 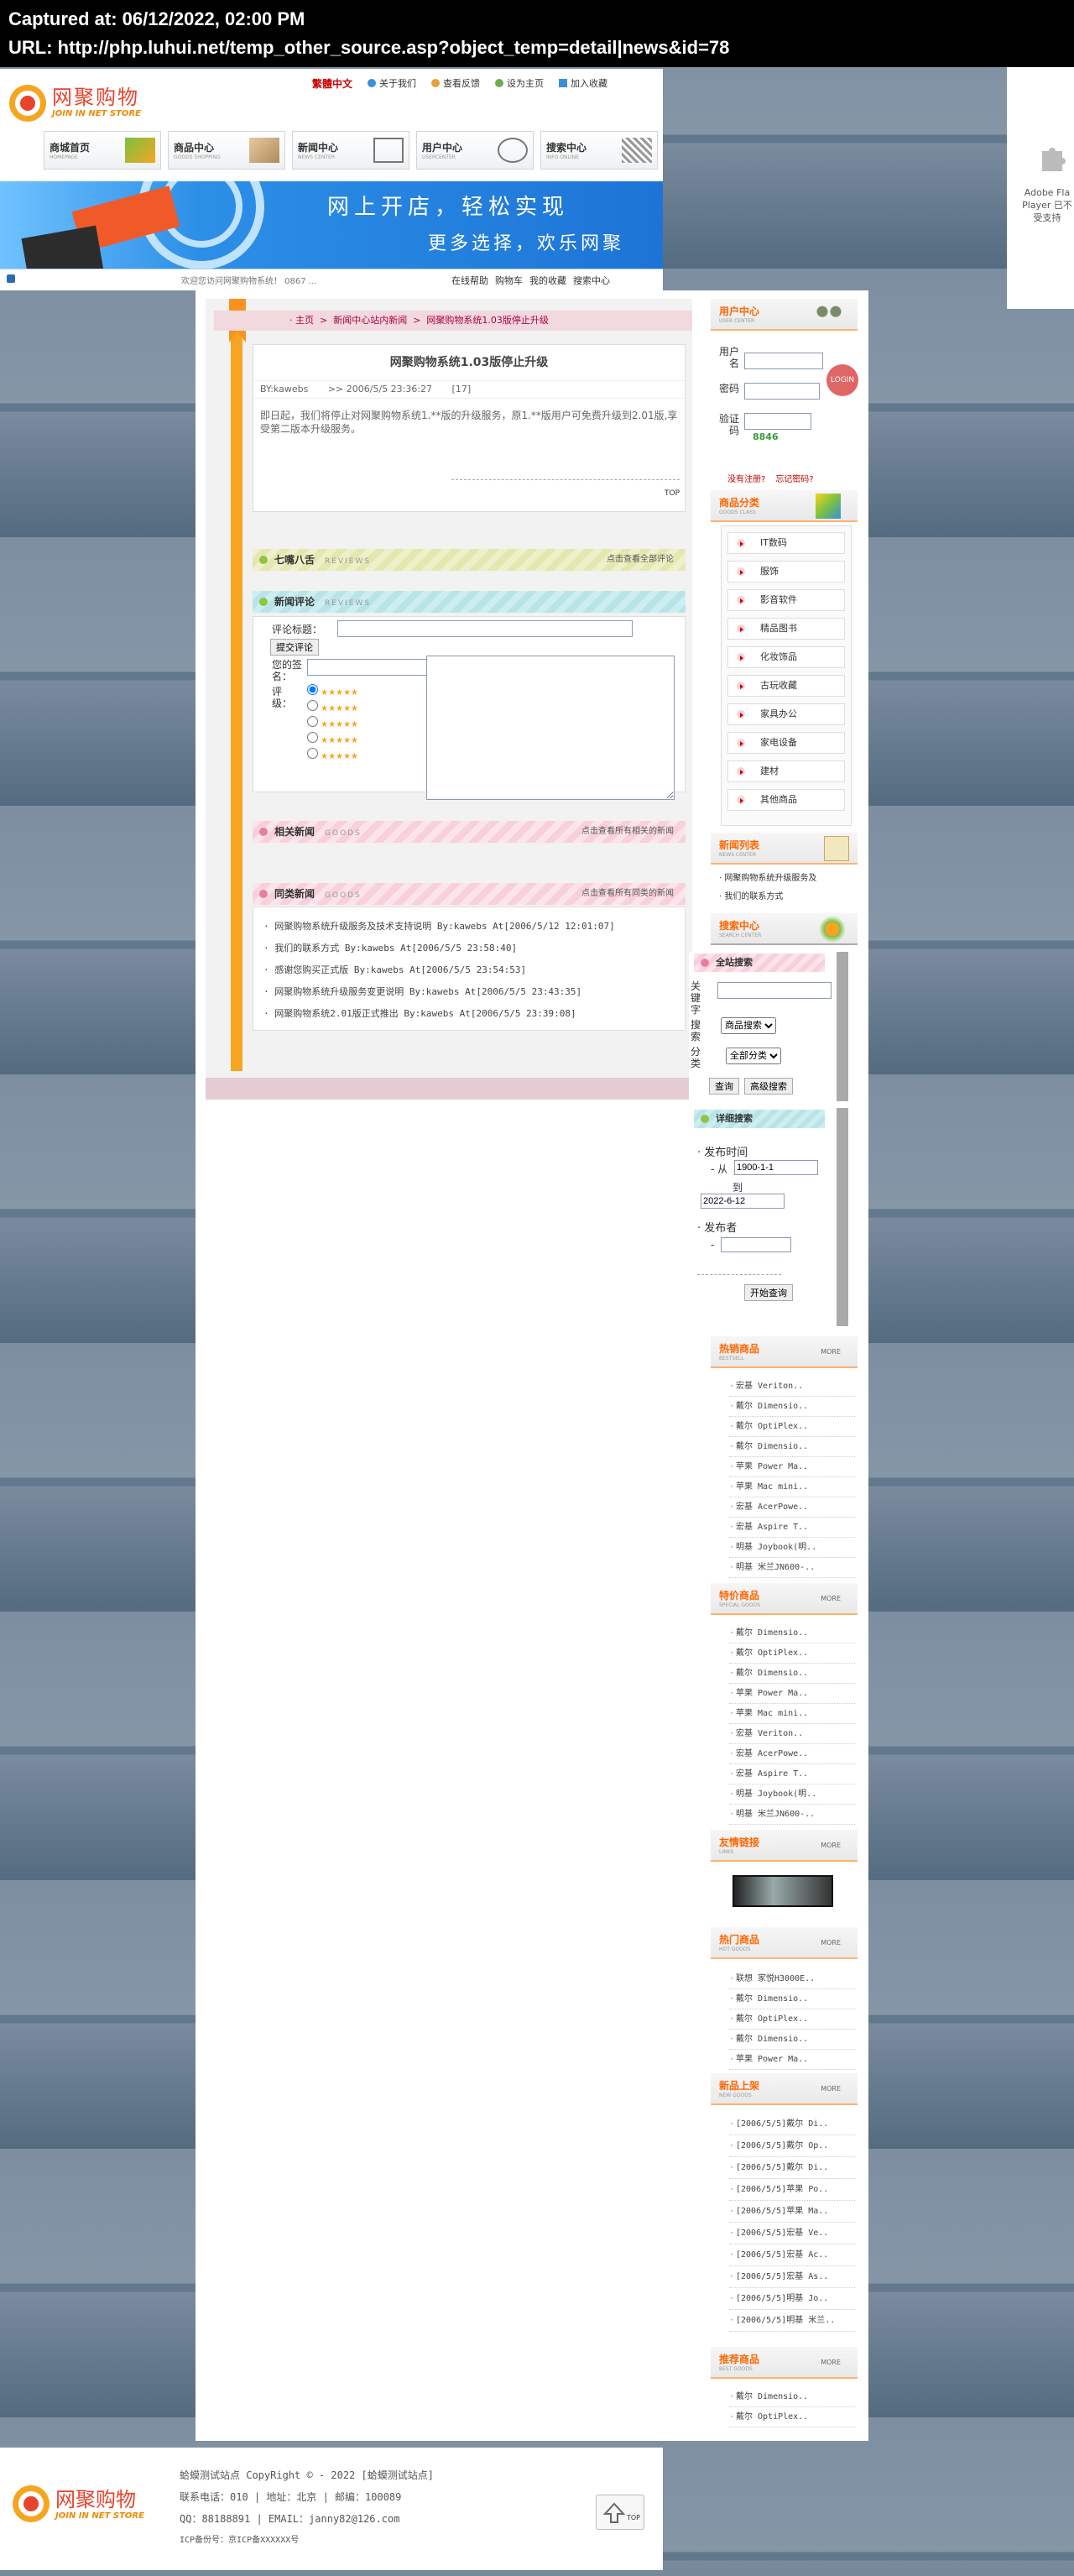 What do you see at coordinates (786, 629) in the screenshot?
I see `category-books: 精品图书` at bounding box center [786, 629].